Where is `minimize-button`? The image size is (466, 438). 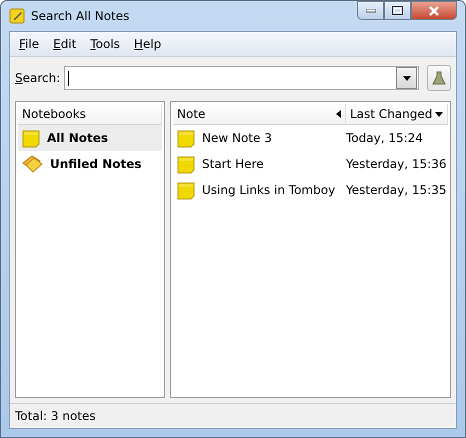
minimize-button is located at coordinates (370, 10).